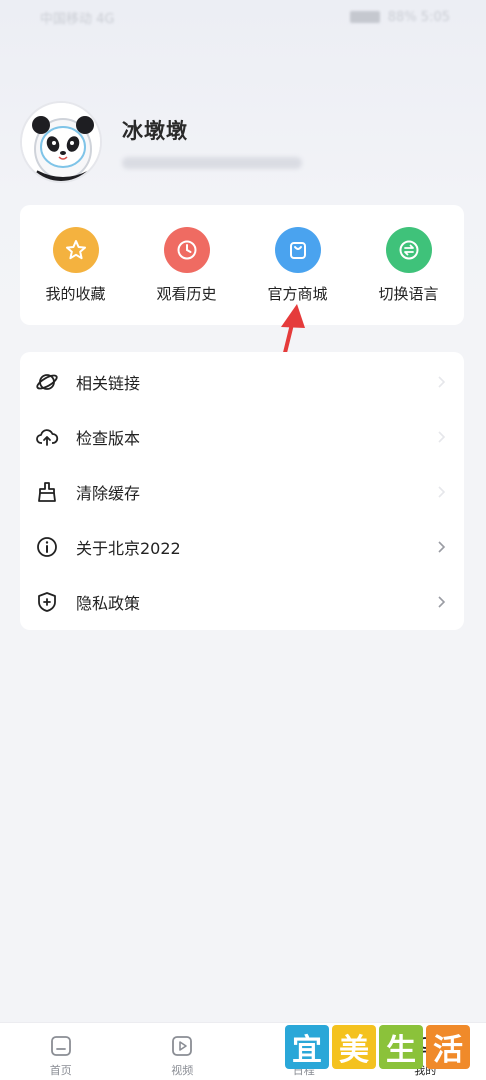  I want to click on menu-item-label: 清除缓存, so click(108, 493).